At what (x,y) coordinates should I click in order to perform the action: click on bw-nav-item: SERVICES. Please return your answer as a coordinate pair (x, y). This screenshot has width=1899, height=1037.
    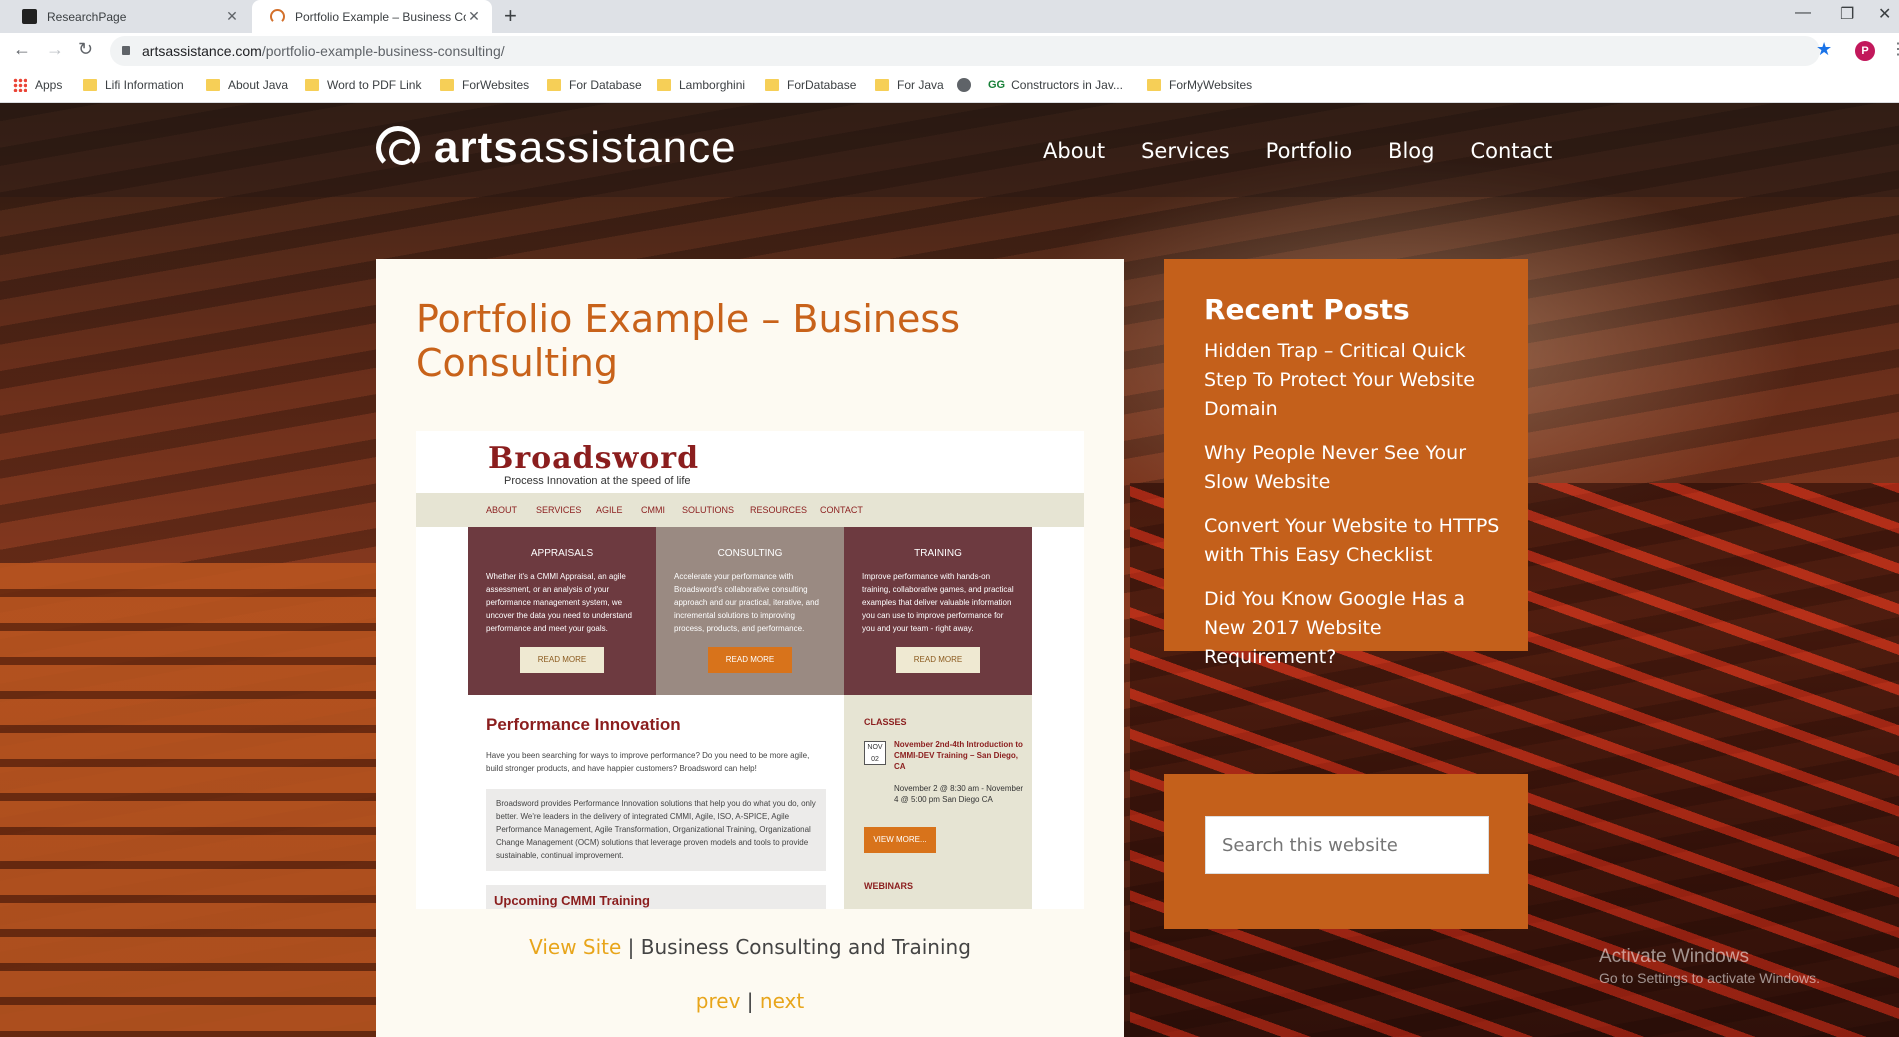
    Looking at the image, I should click on (559, 510).